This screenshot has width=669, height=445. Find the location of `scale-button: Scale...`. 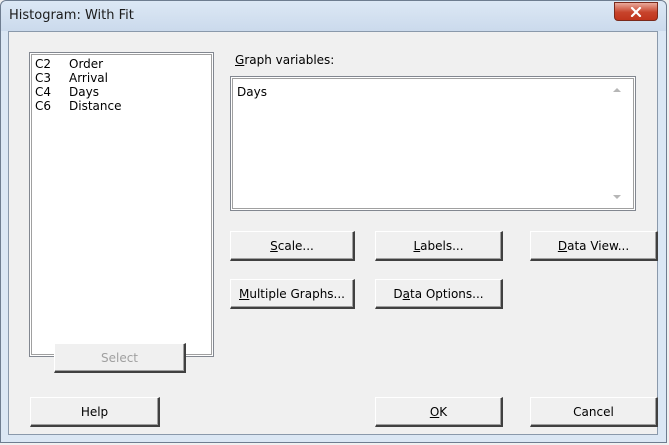

scale-button: Scale... is located at coordinates (292, 246).